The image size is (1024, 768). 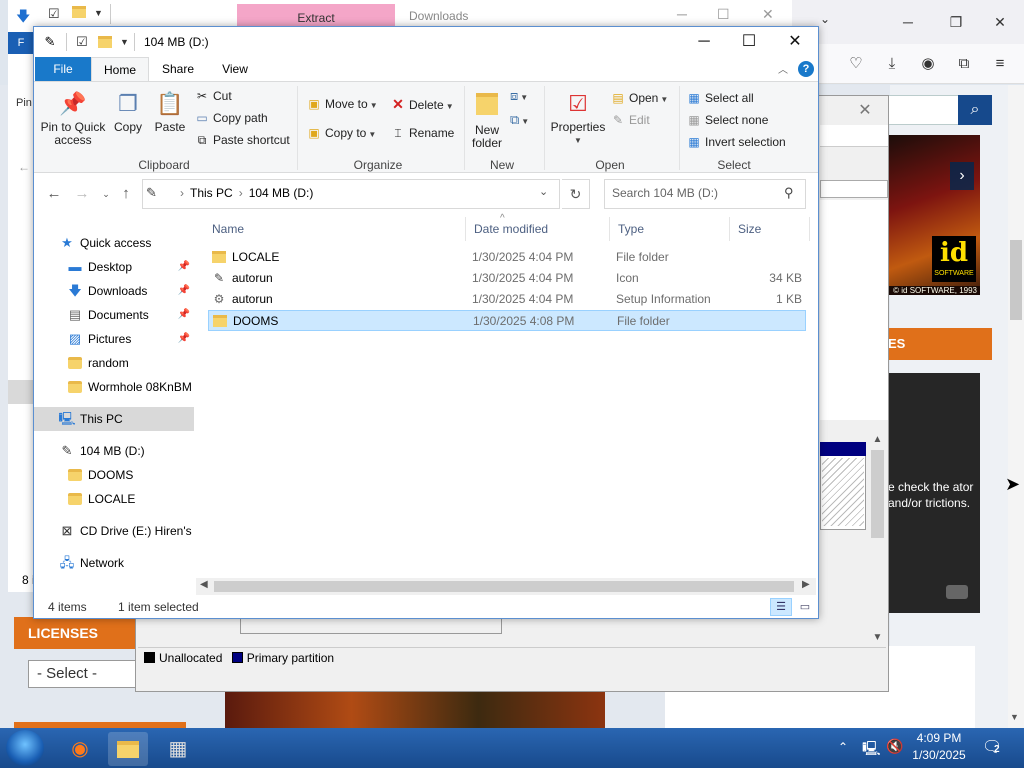 What do you see at coordinates (939, 738) in the screenshot?
I see `clock-time: 4:09 PM` at bounding box center [939, 738].